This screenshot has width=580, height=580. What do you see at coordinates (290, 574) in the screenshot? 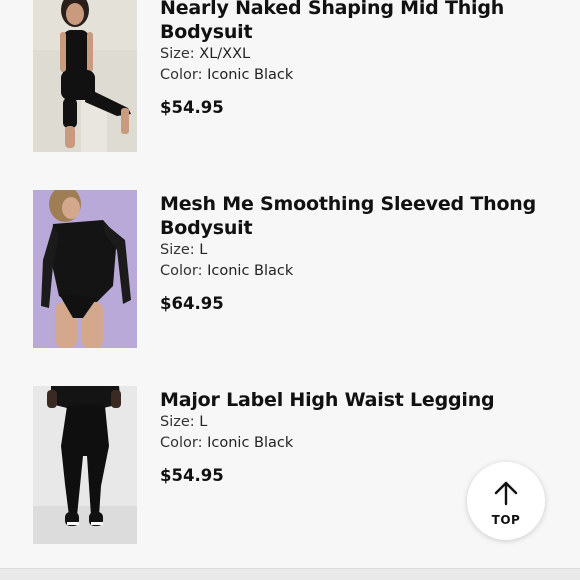
I see `bottom-bar` at bounding box center [290, 574].